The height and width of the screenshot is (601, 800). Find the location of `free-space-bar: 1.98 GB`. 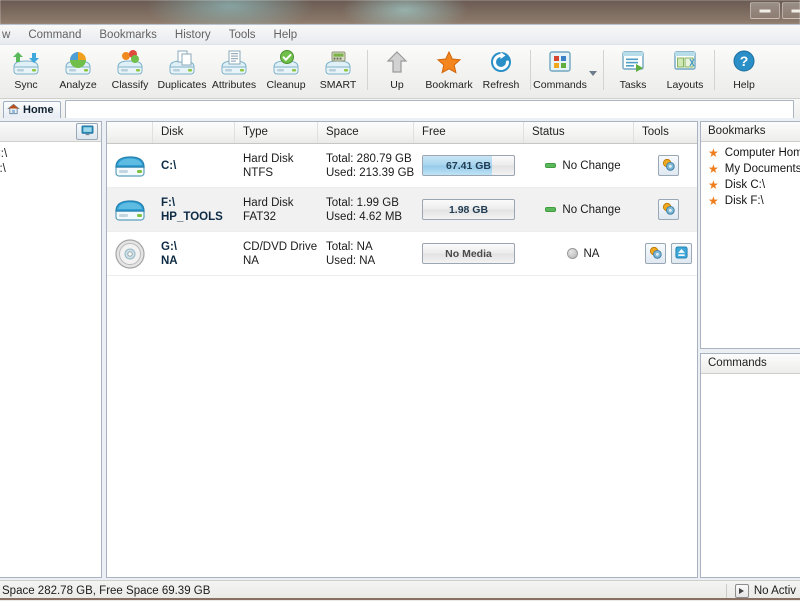

free-space-bar: 1.98 GB is located at coordinates (468, 209).